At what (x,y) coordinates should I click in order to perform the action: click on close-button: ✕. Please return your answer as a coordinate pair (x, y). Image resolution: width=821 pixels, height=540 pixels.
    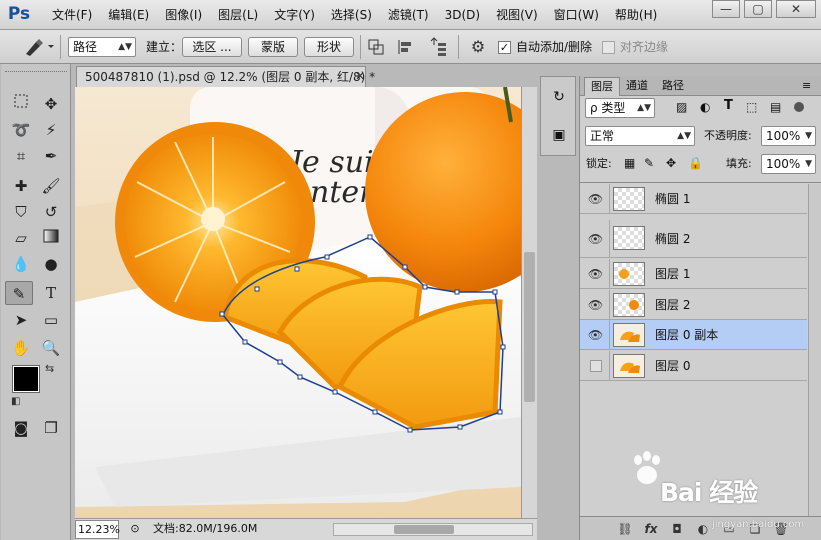
    Looking at the image, I should click on (796, 9).